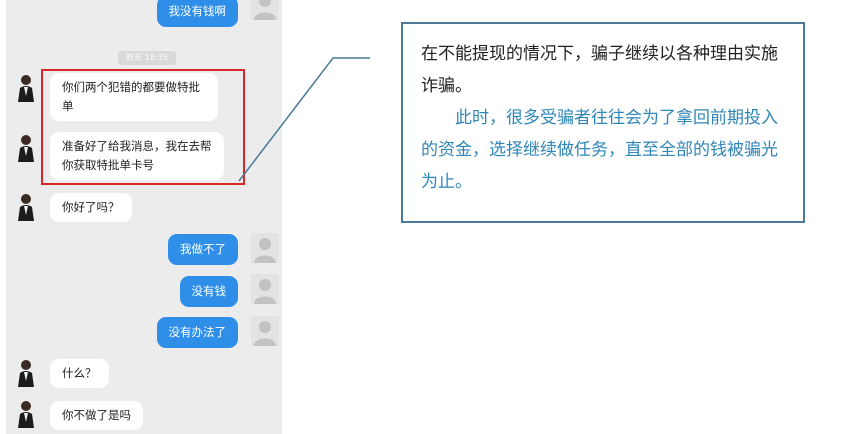  I want to click on callout-text: 在不能提现的情况下，骗子继续以各种理由实施诈骗。, so click(599, 70).